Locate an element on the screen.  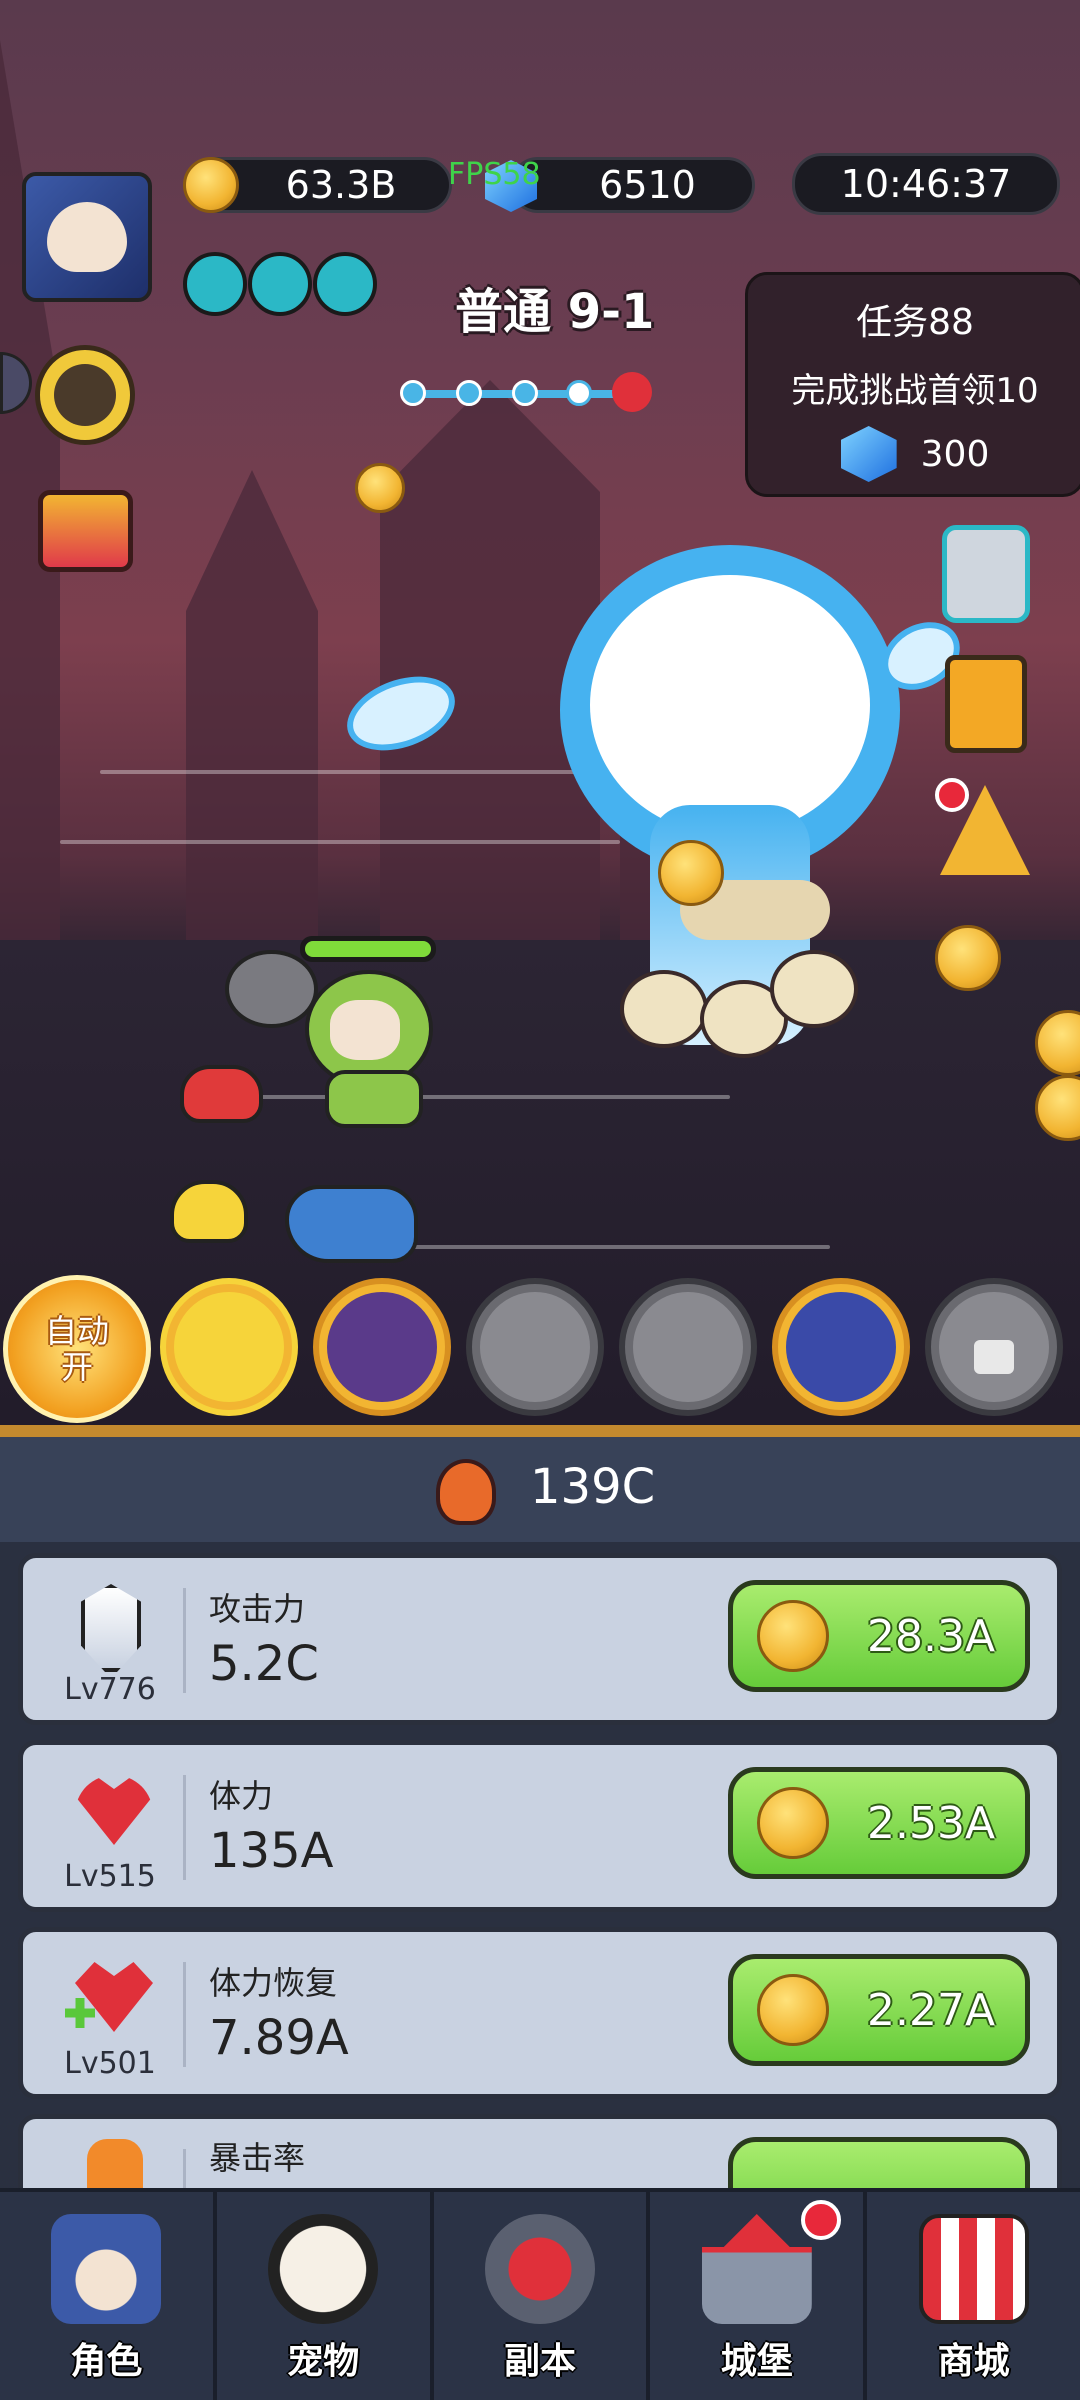
auto-label-line1: 自动 is located at coordinates (76, 1331).